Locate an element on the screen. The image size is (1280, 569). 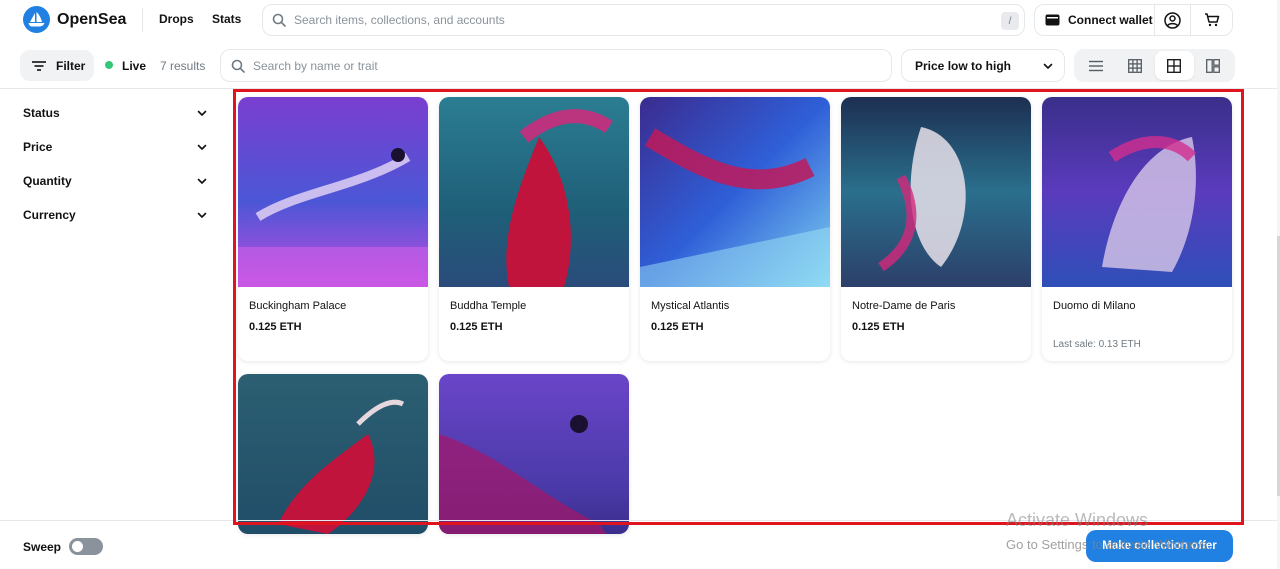
filter-button: Filter is located at coordinates (57, 65).